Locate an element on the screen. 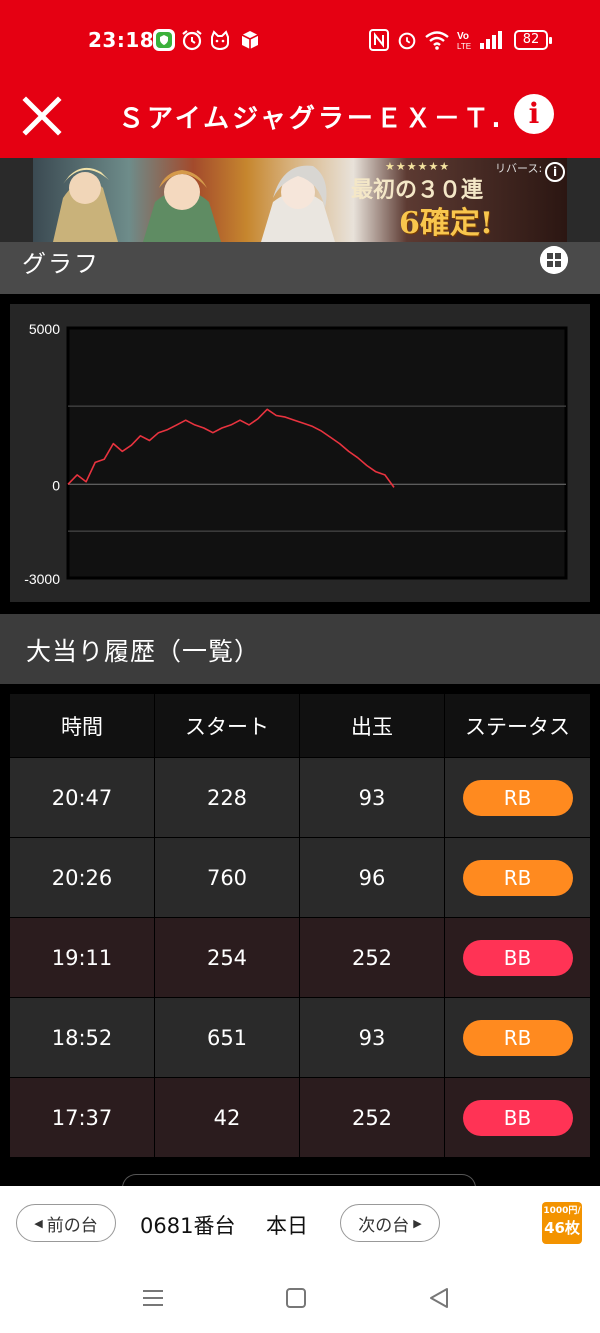 Image resolution: width=600 pixels, height=1333 pixels. table-row: 19:11 254 252 BB is located at coordinates (300, 958).